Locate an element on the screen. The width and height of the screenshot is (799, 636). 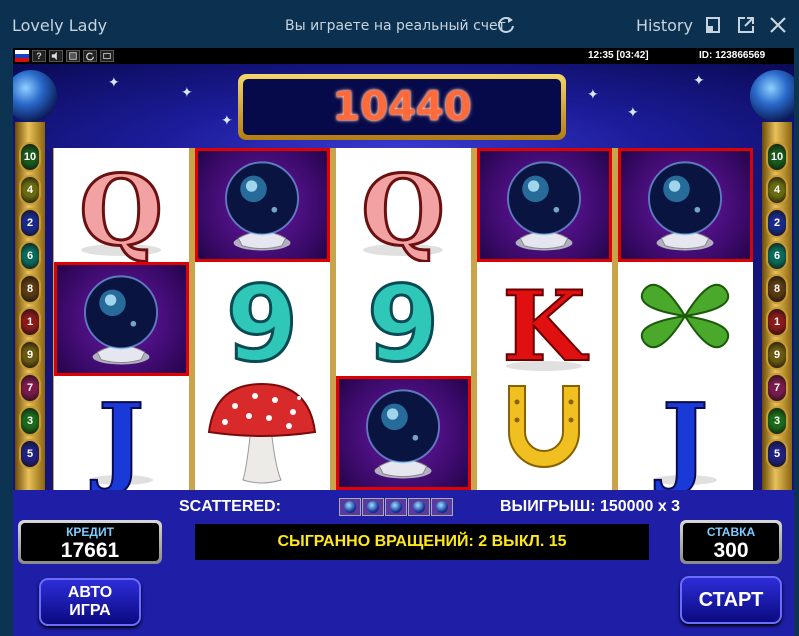
win-display: 10440 is located at coordinates (402, 107).